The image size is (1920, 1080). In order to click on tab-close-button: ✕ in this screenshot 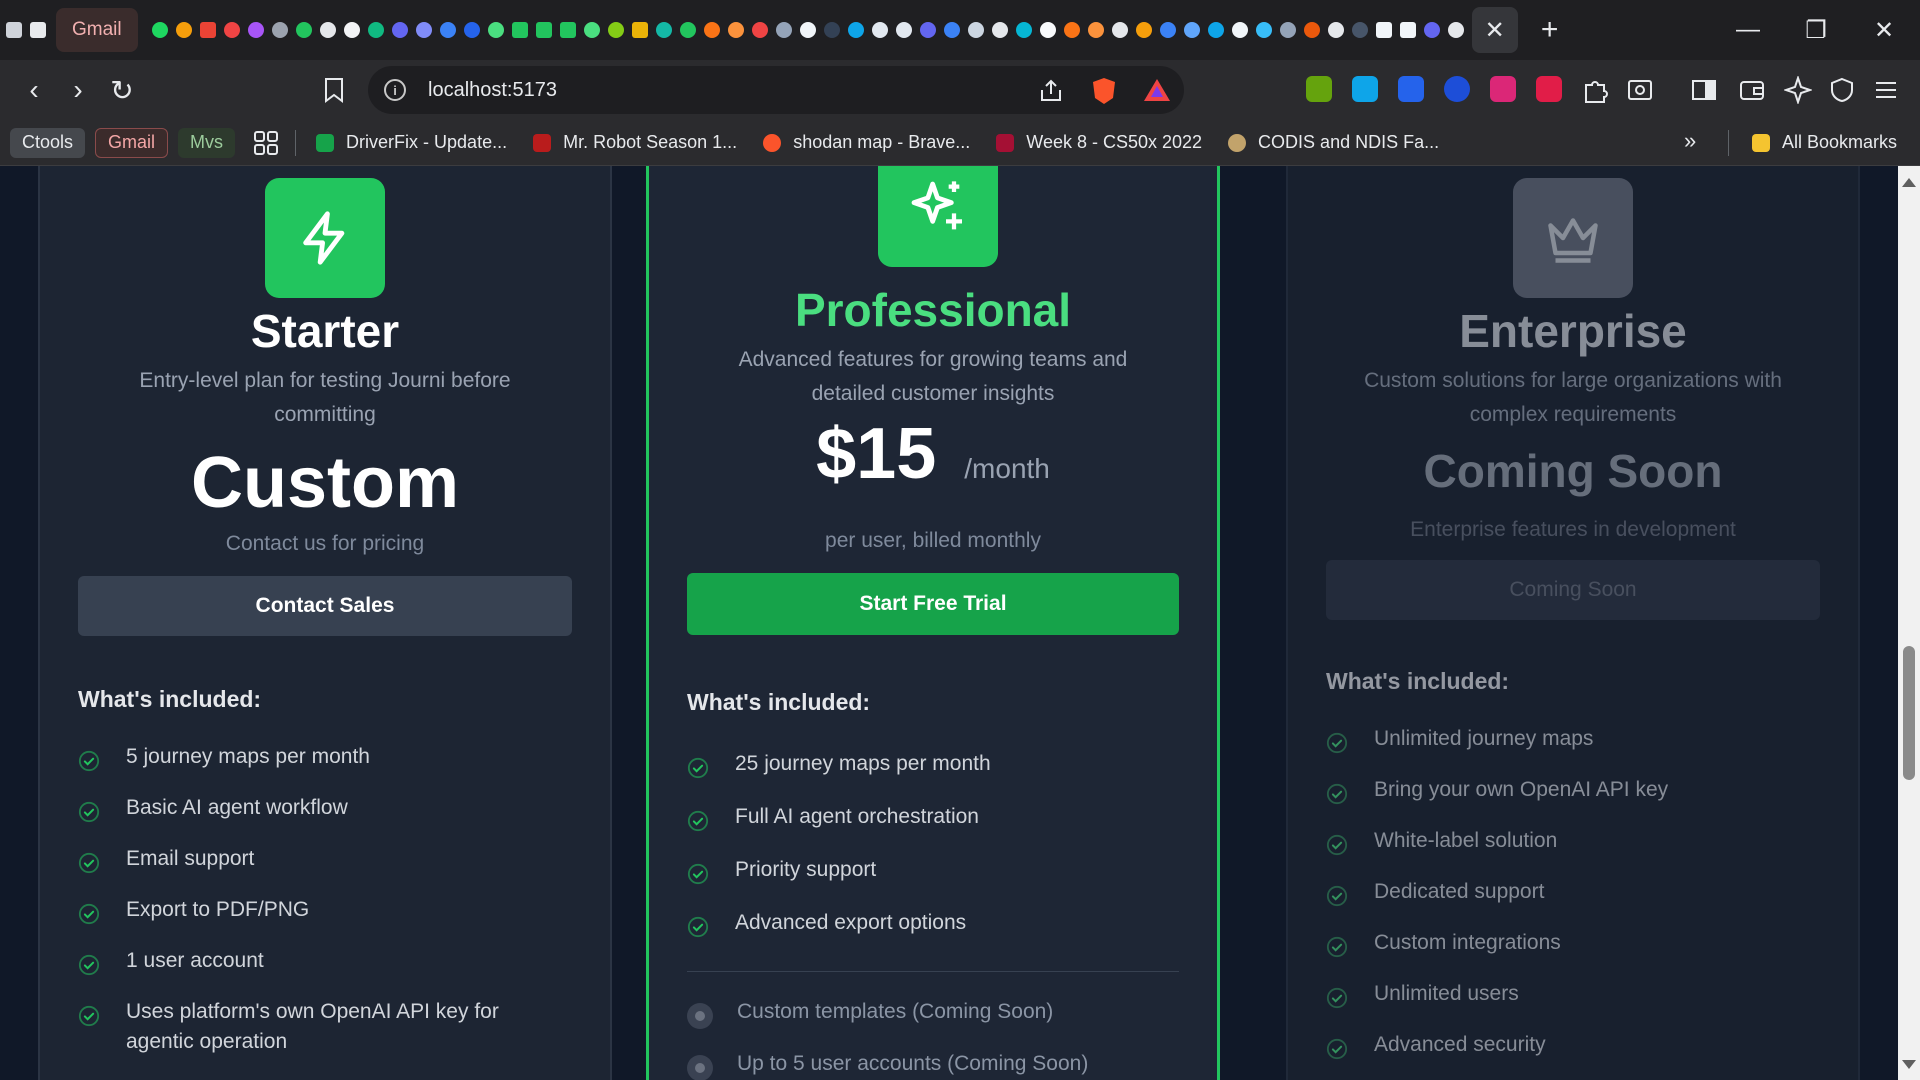, I will do `click(1494, 30)`.